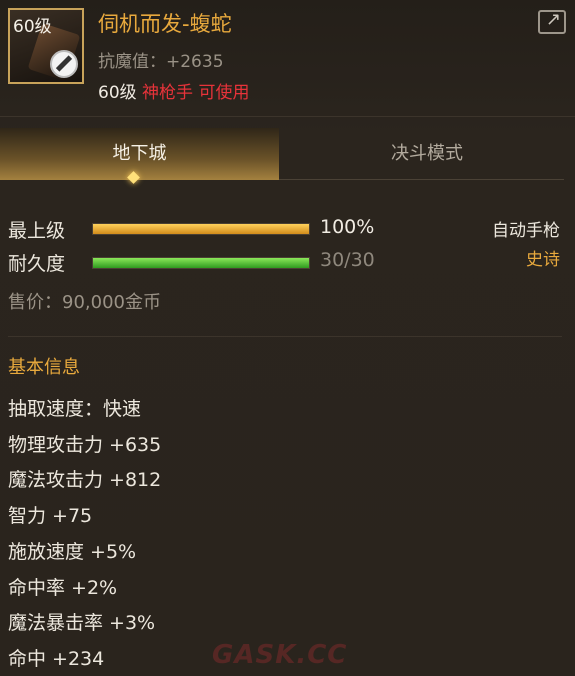 This screenshot has width=575, height=676. Describe the element at coordinates (82, 623) in the screenshot. I see `attribute-line: 魔法暴击率 +3%` at that location.